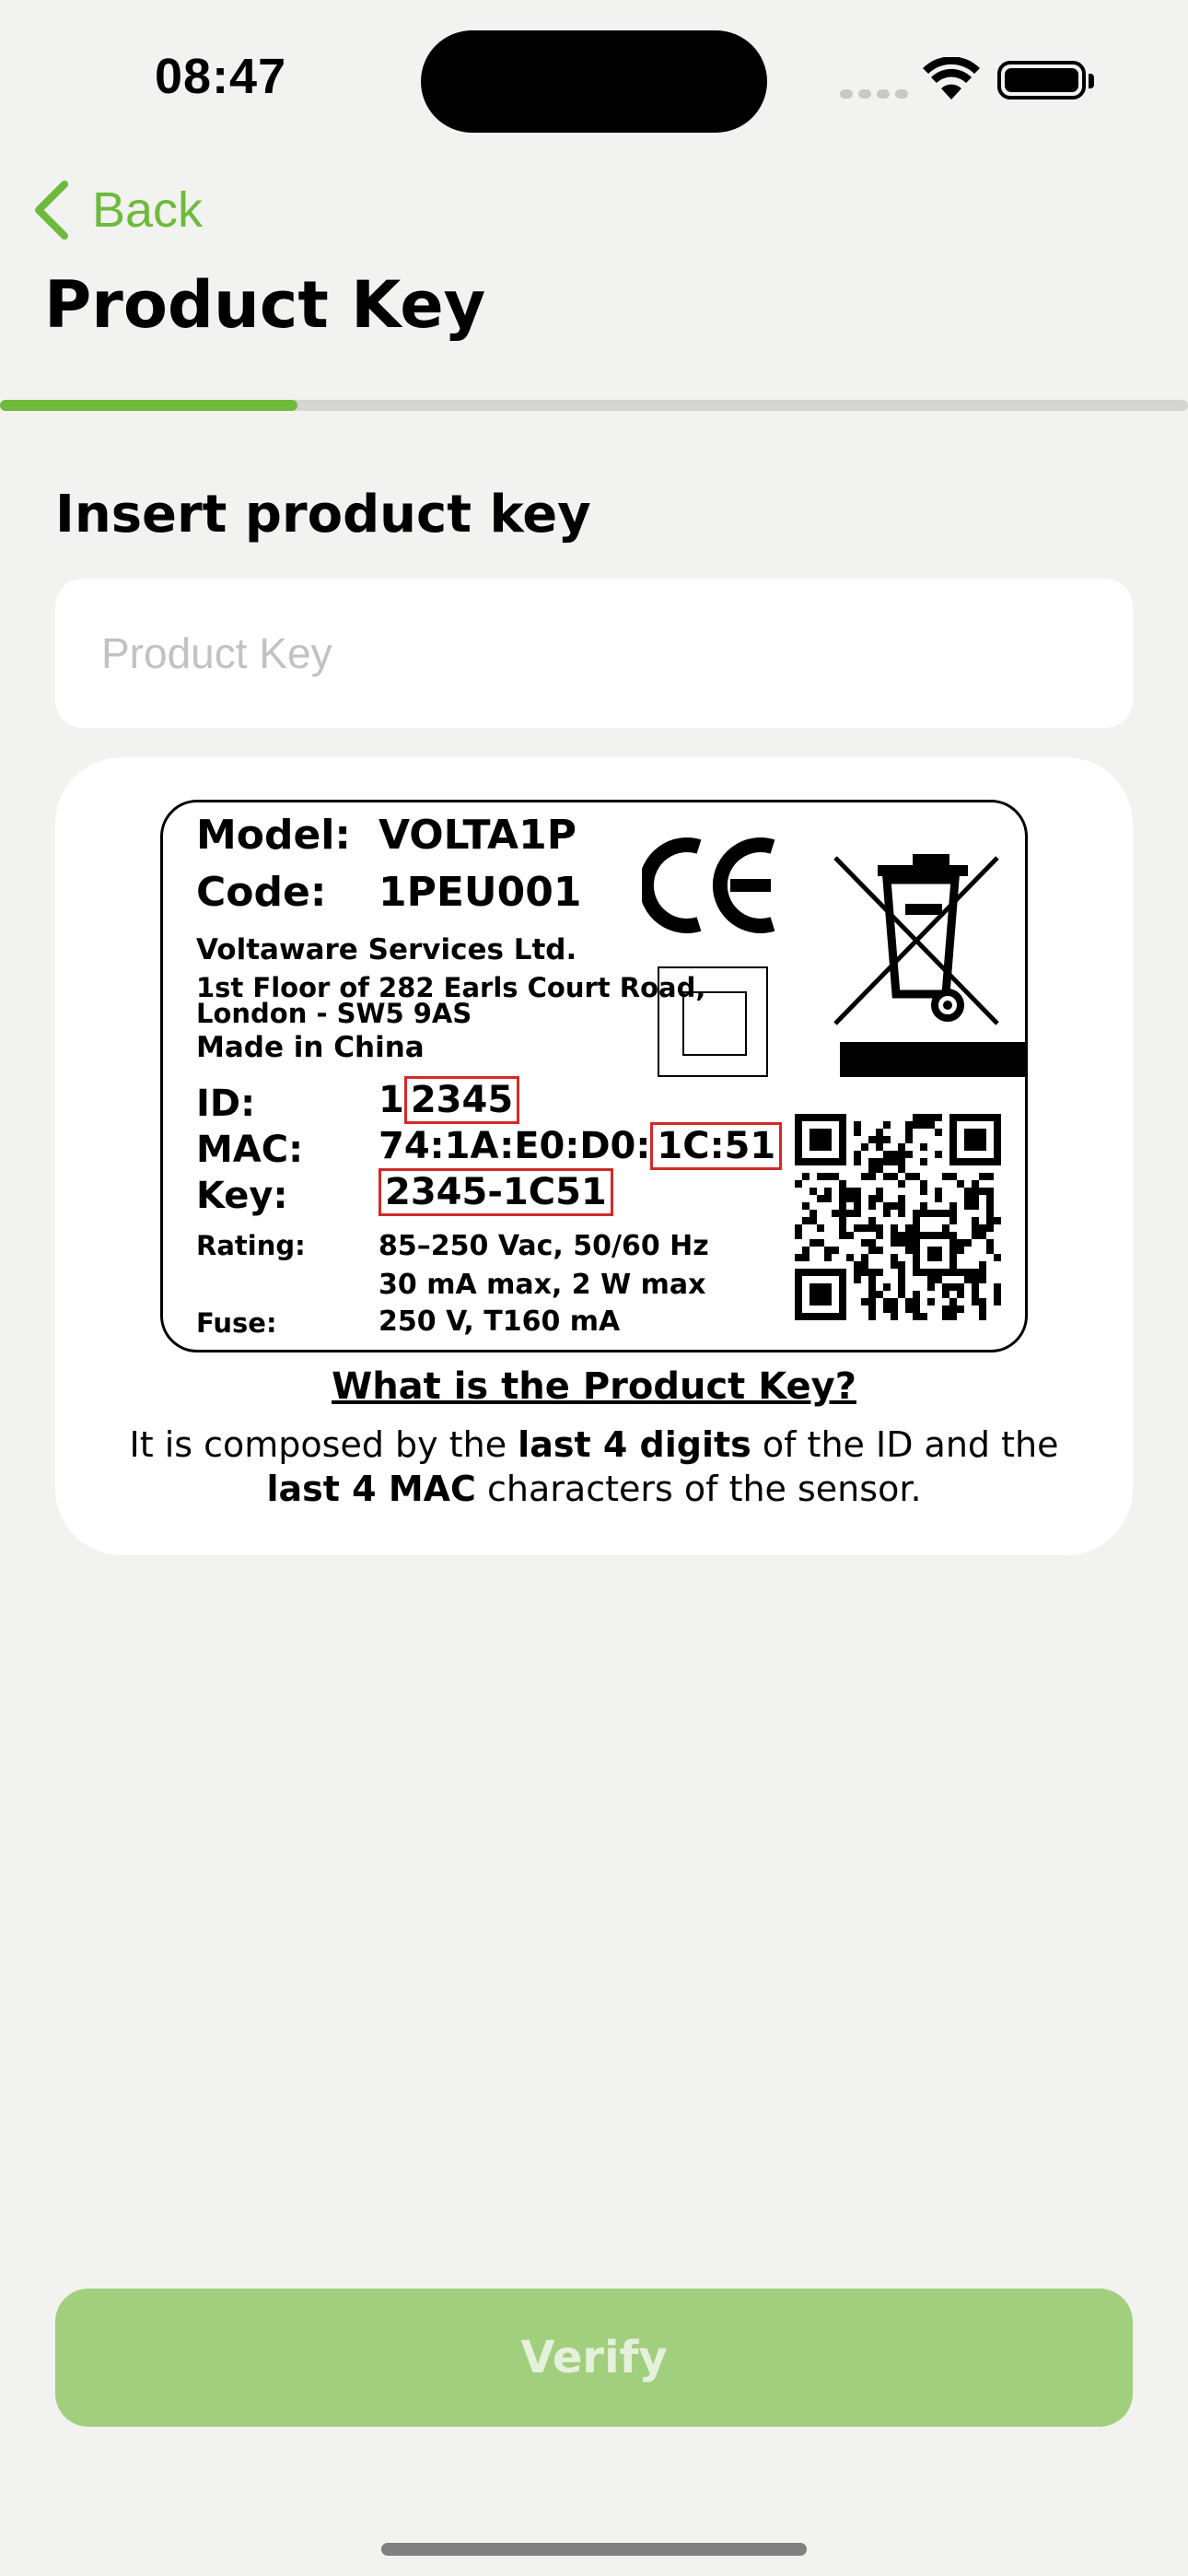 The image size is (1188, 2576). Describe the element at coordinates (242, 1196) in the screenshot. I see `key-label: Key:` at that location.